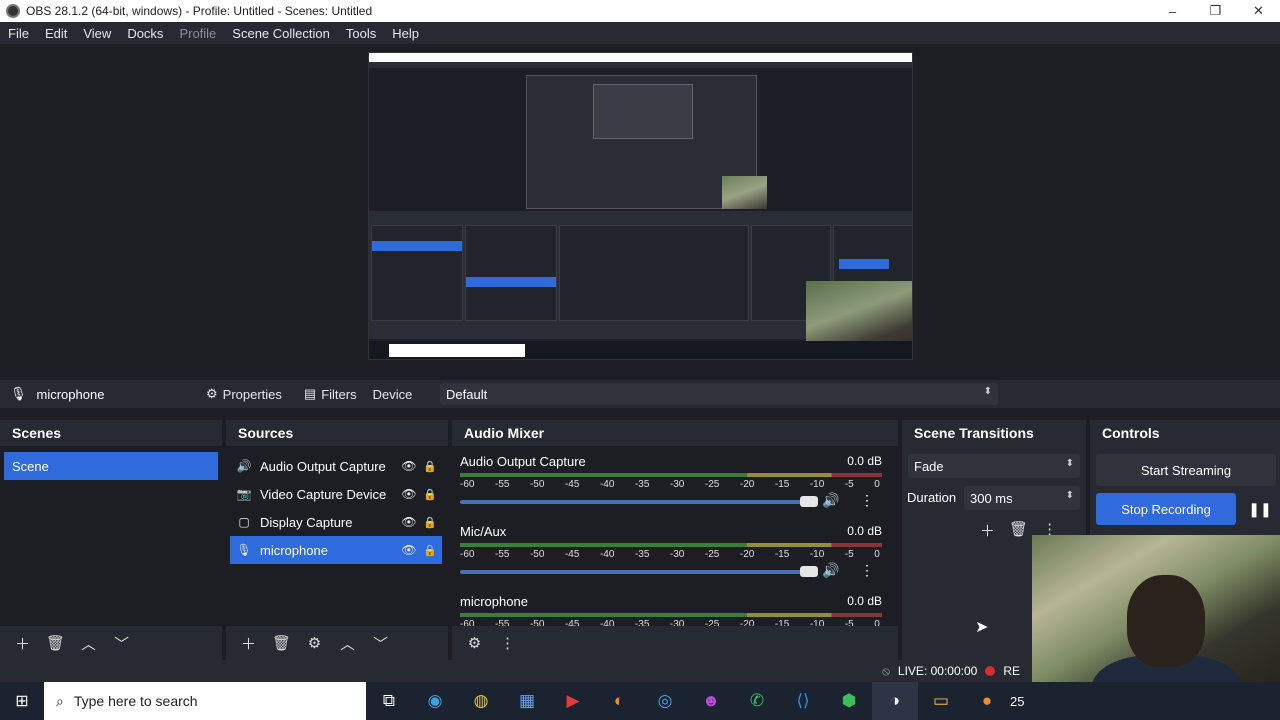 This screenshot has width=1280, height=720. I want to click on remove-source-button: 🗑, so click(281, 643).